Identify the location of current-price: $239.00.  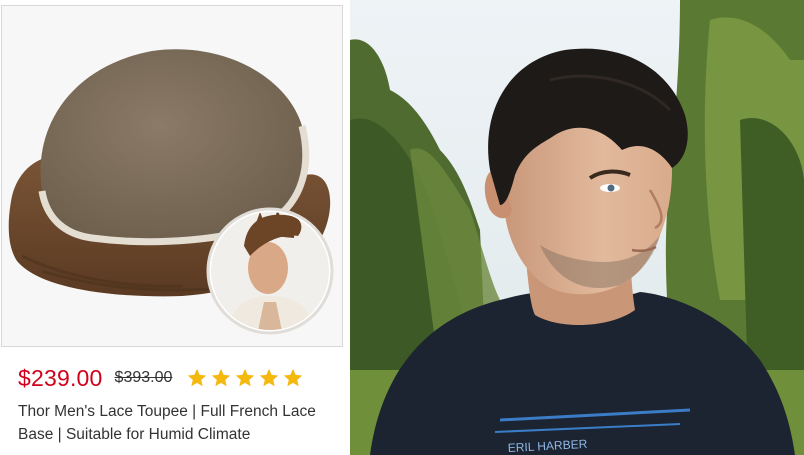
(60, 377).